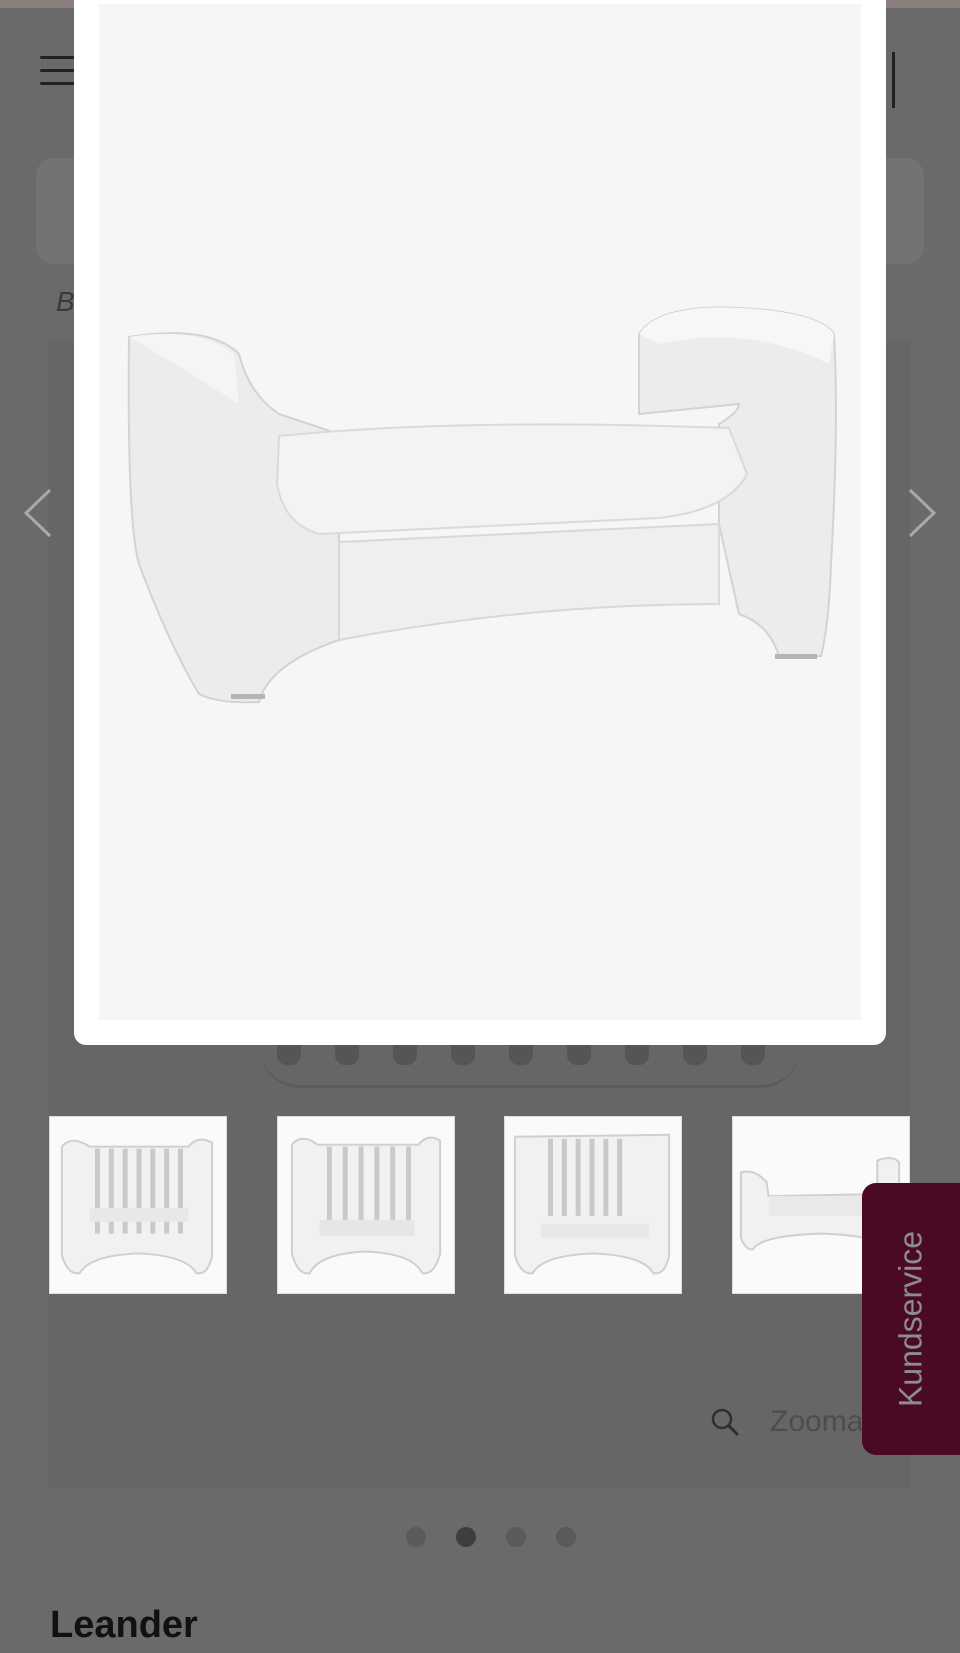  I want to click on breadcrumb: B, so click(65, 302).